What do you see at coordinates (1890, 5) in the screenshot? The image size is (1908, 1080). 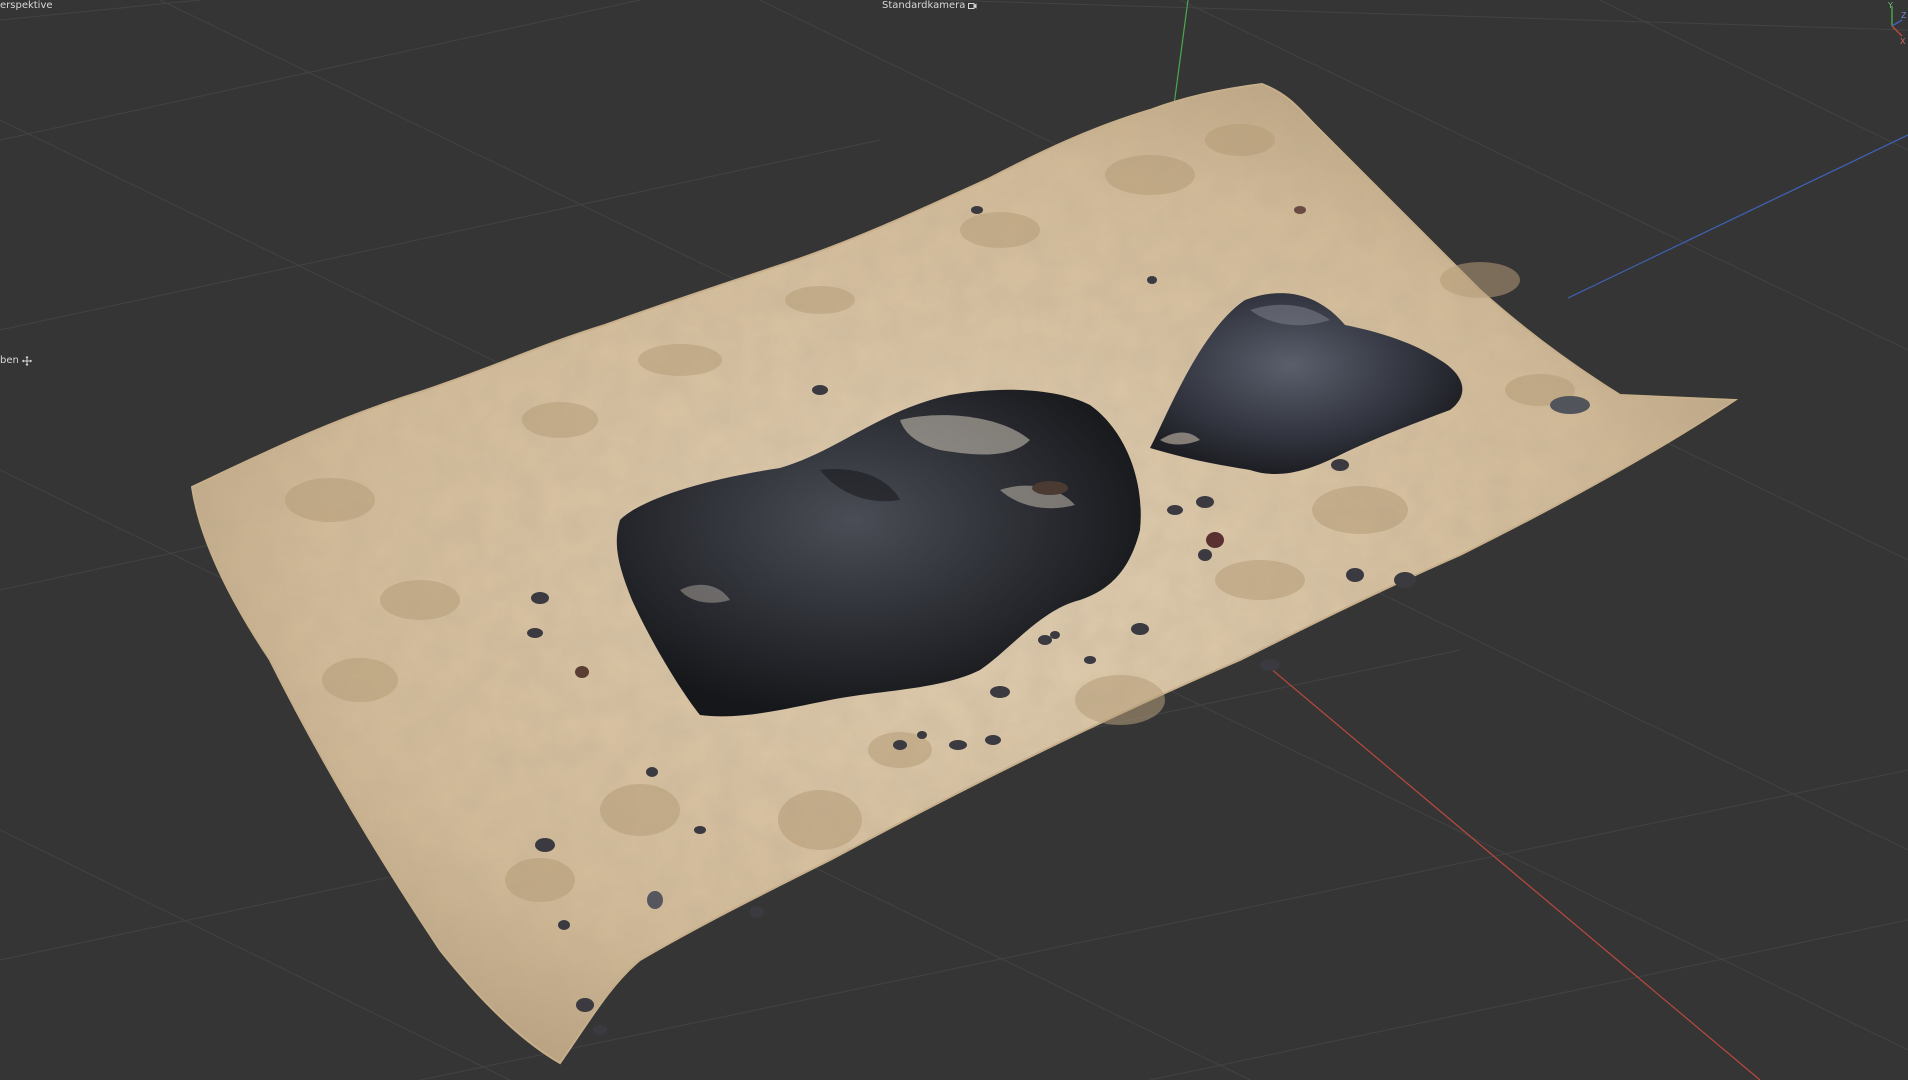 I see `gizmo-y-label: Y` at bounding box center [1890, 5].